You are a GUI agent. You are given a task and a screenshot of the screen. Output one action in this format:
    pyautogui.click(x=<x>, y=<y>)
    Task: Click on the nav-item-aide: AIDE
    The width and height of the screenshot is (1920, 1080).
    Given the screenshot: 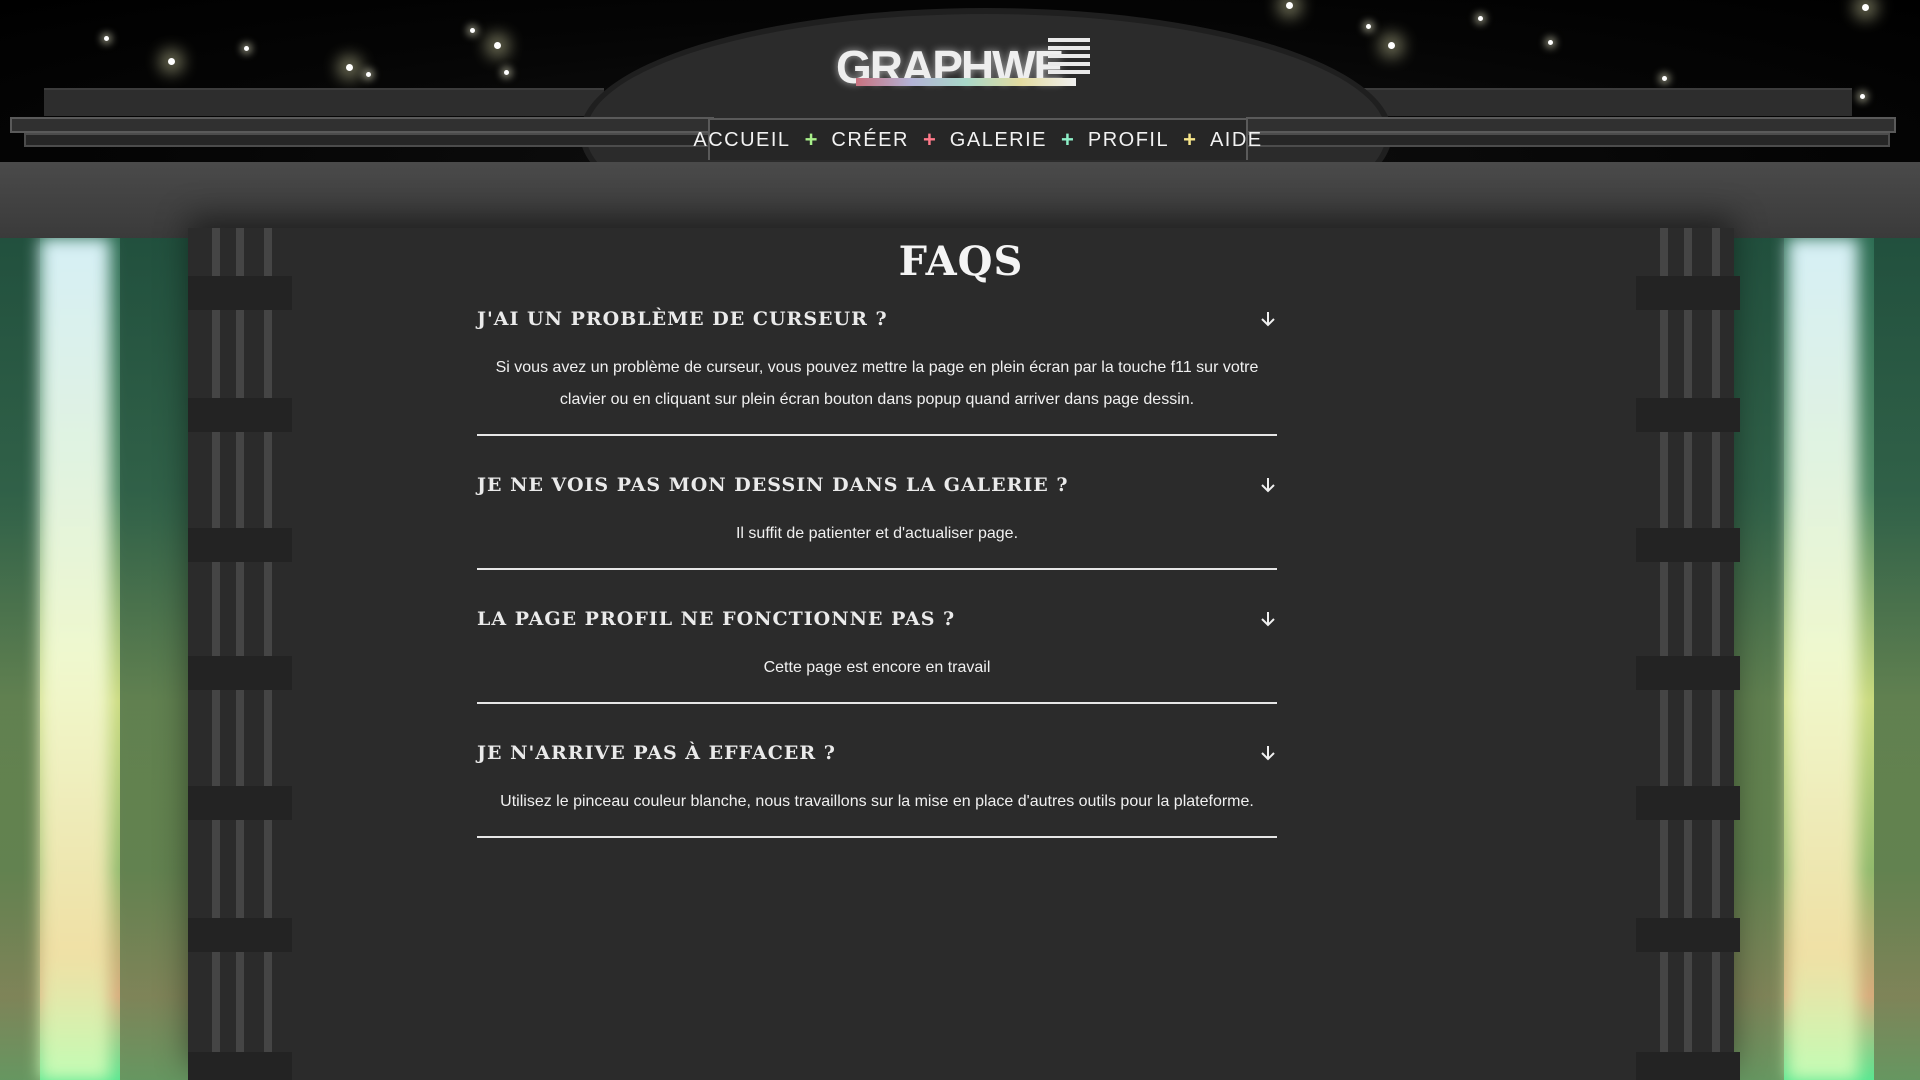 What is the action you would take?
    pyautogui.click(x=1236, y=140)
    